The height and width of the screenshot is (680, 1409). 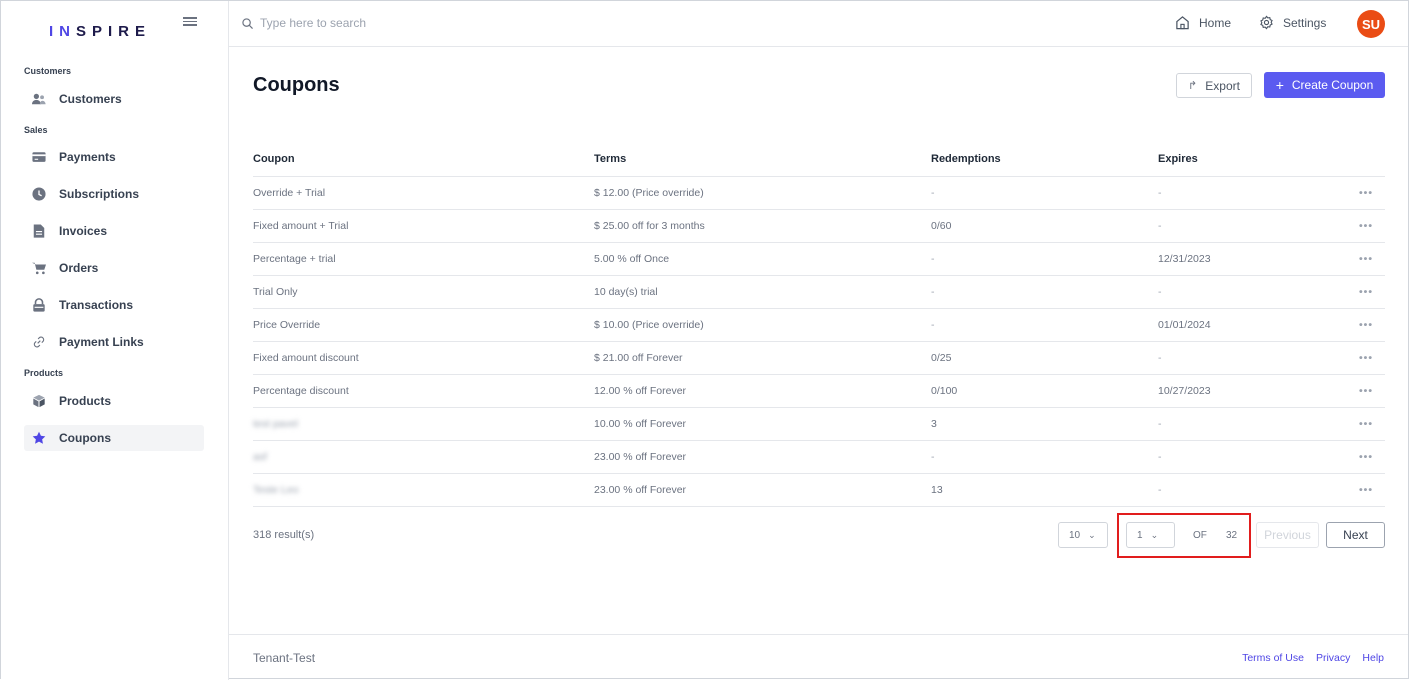 I want to click on results-count: 318 result(s), so click(x=284, y=535).